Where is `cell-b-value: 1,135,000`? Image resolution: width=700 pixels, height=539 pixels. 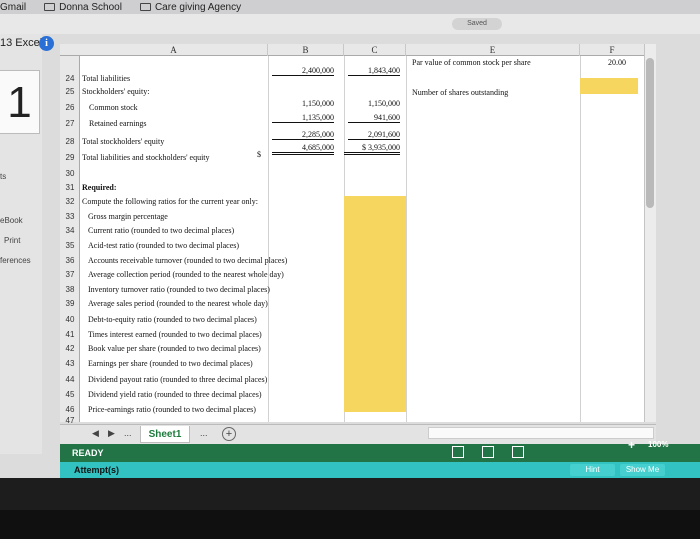 cell-b-value: 1,135,000 is located at coordinates (303, 118).